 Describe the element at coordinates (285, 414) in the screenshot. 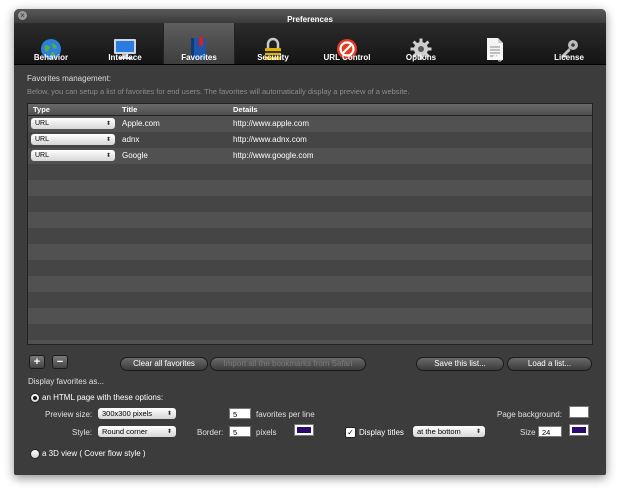

I see `favorites-per-line-label: favorites per line` at that location.